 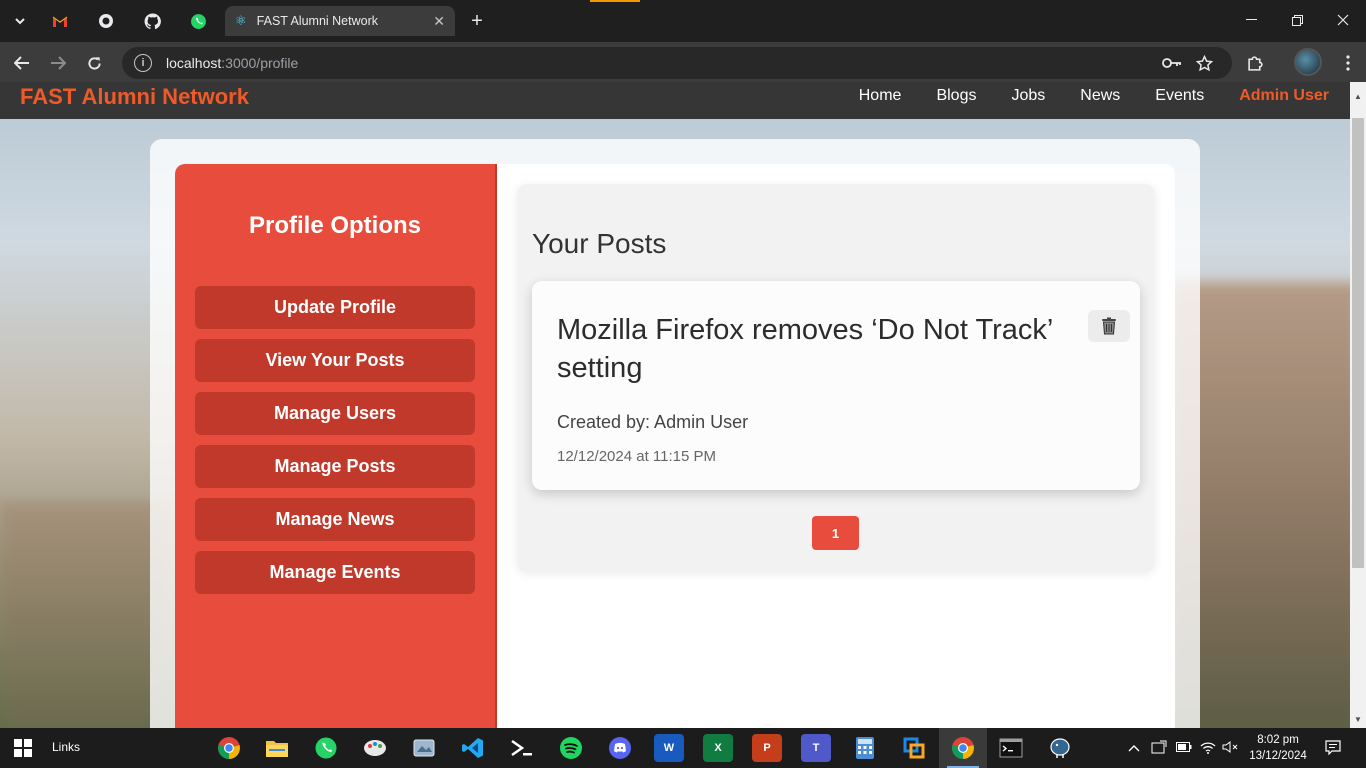 What do you see at coordinates (1348, 63) in the screenshot?
I see `browser-menu-kebab-icon` at bounding box center [1348, 63].